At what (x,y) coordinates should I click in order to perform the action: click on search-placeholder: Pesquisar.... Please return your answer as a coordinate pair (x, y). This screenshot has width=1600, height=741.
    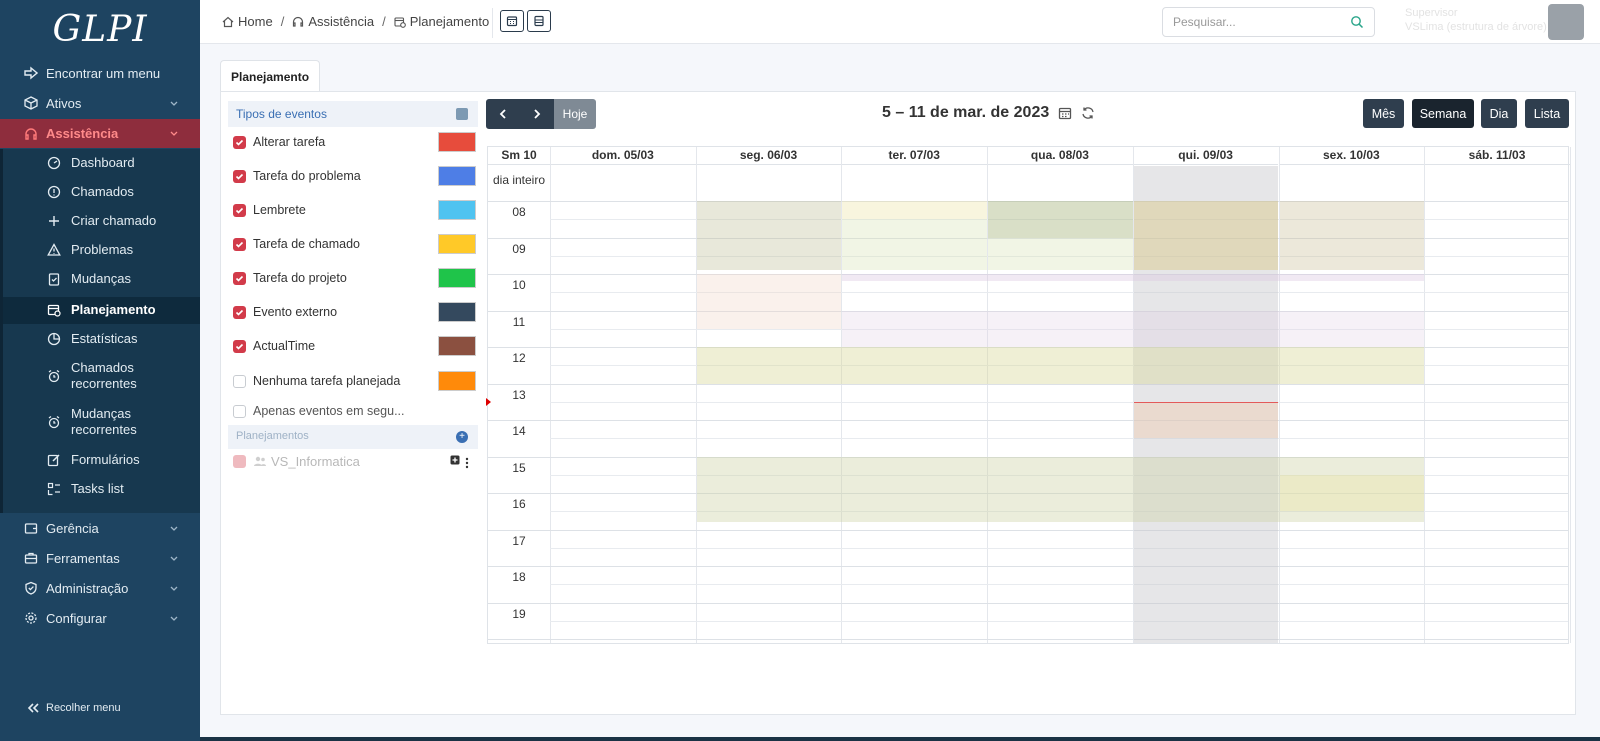
    Looking at the image, I should click on (1204, 22).